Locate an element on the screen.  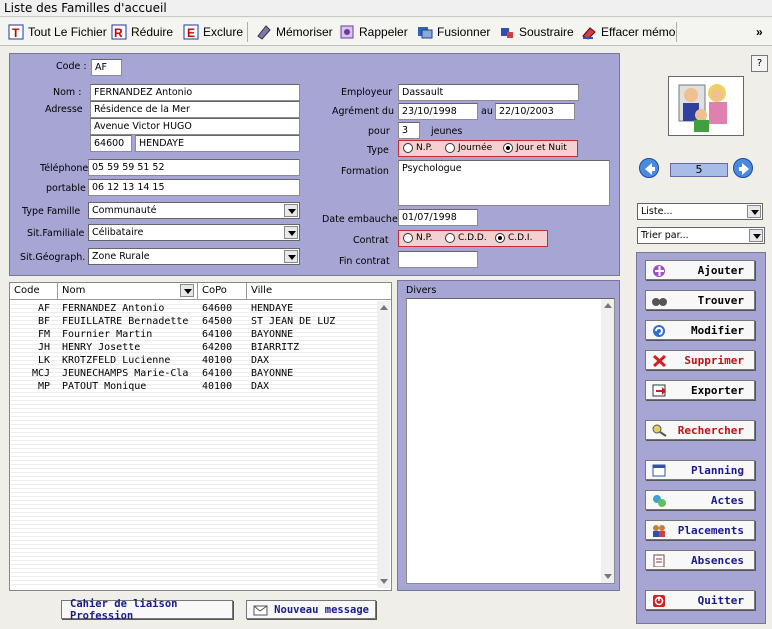
table-cell: FM is located at coordinates (43, 334).